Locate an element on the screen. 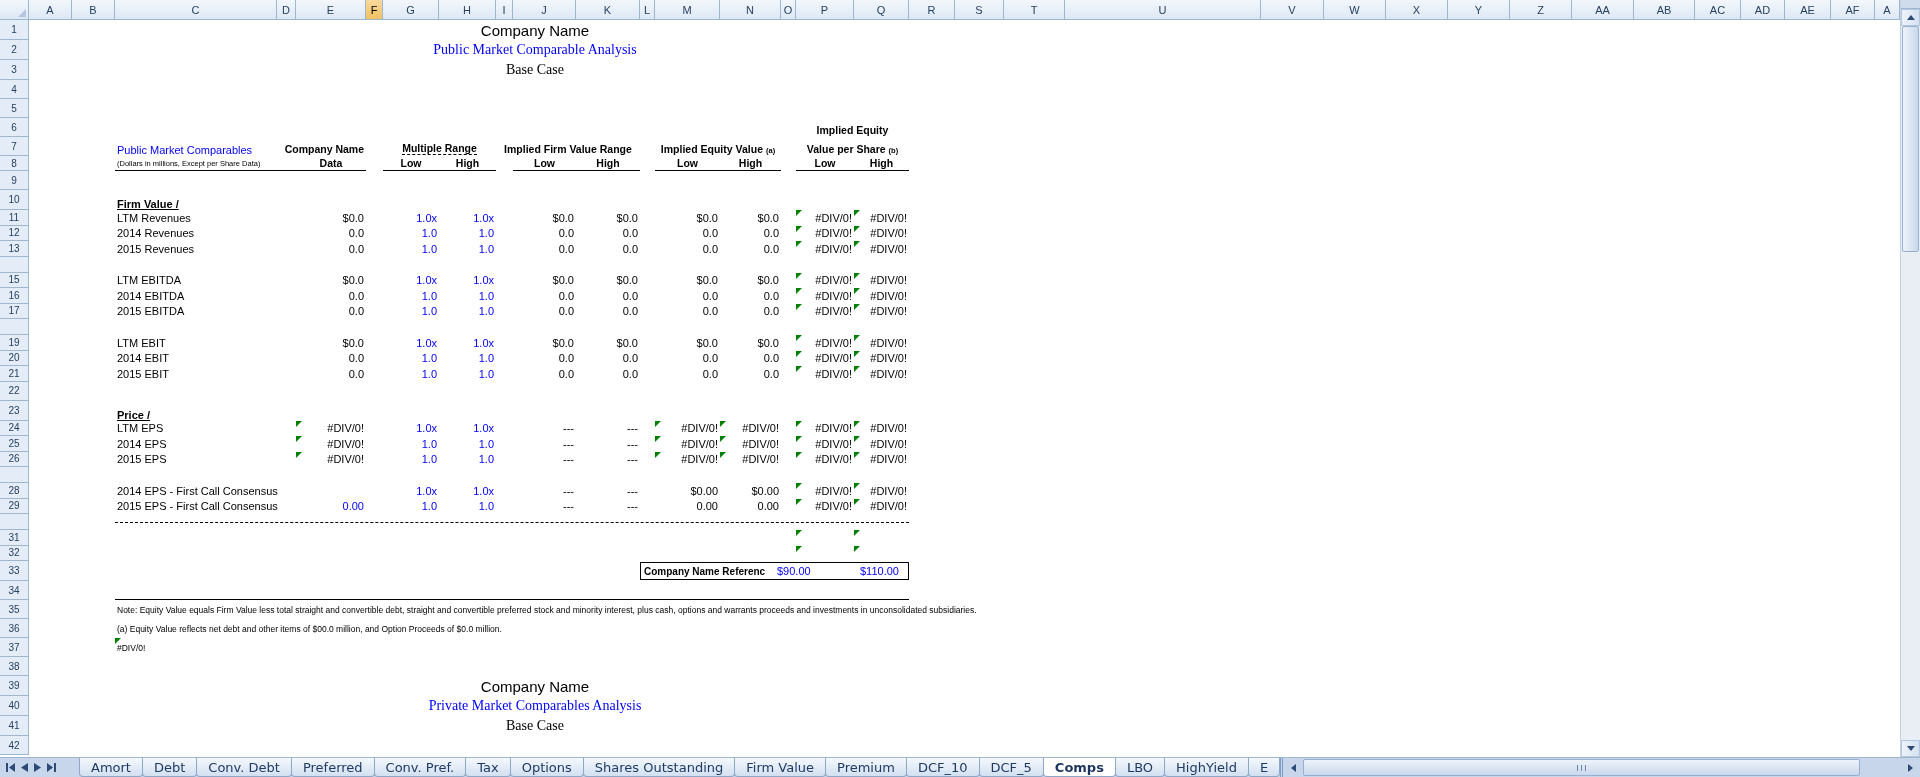 The image size is (1920, 777). column-heading: Low is located at coordinates (825, 163).